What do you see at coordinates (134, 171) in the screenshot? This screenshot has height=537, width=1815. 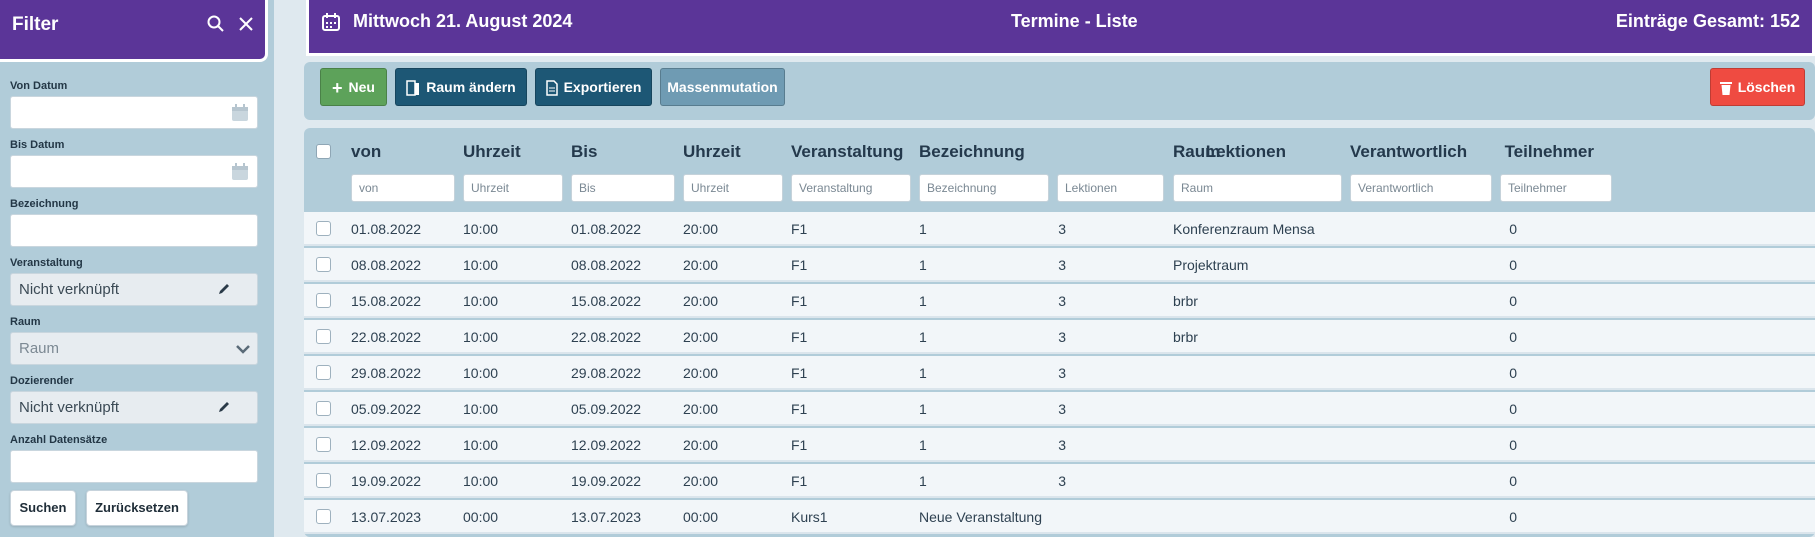 I see `bis-datum-input` at bounding box center [134, 171].